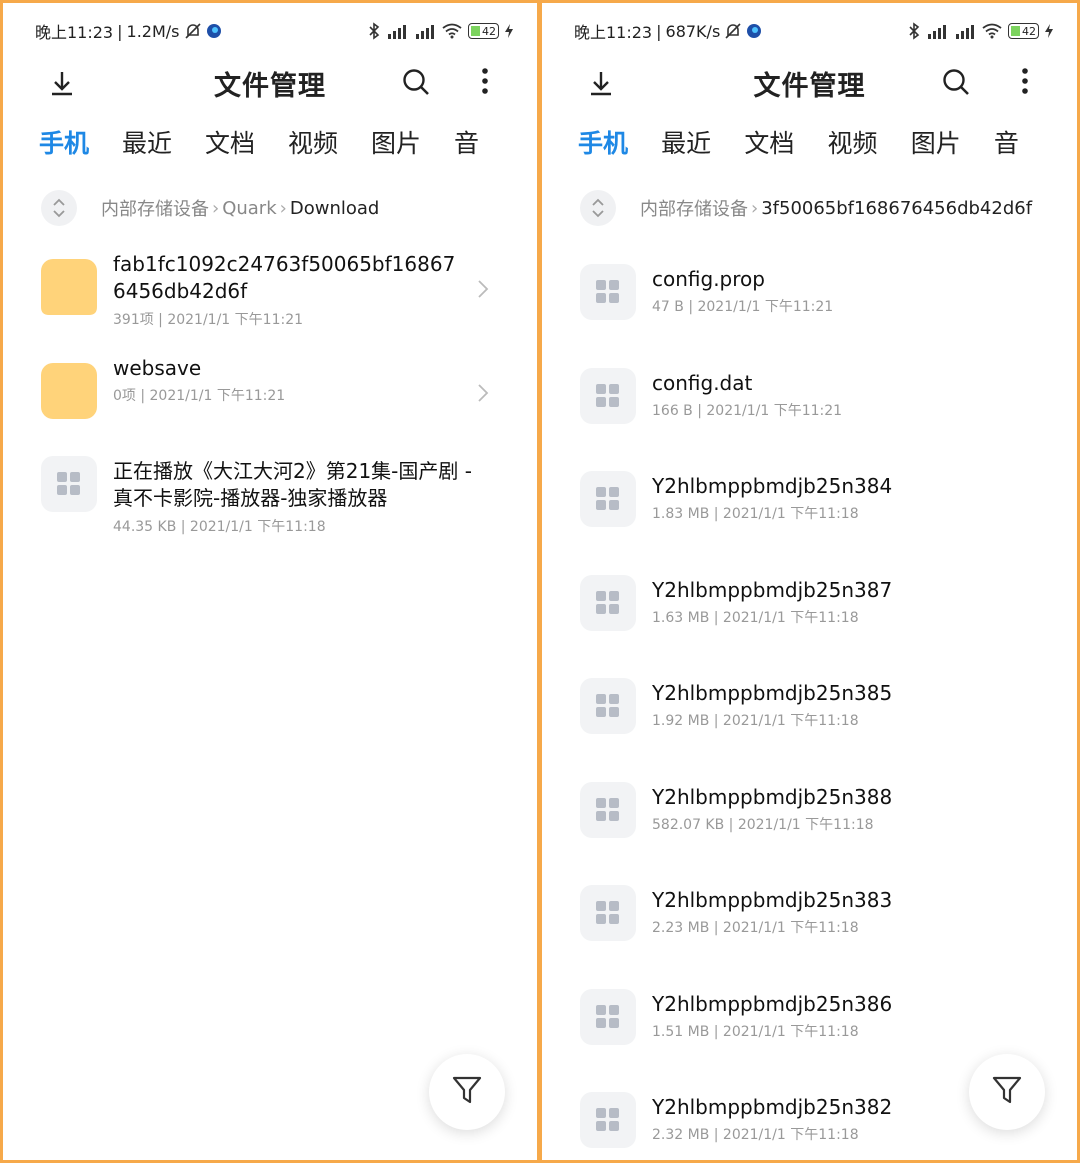 This screenshot has width=1080, height=1163. I want to click on item-meta: 44.35 KB | 2021/1/1 下午11:18, so click(219, 527).